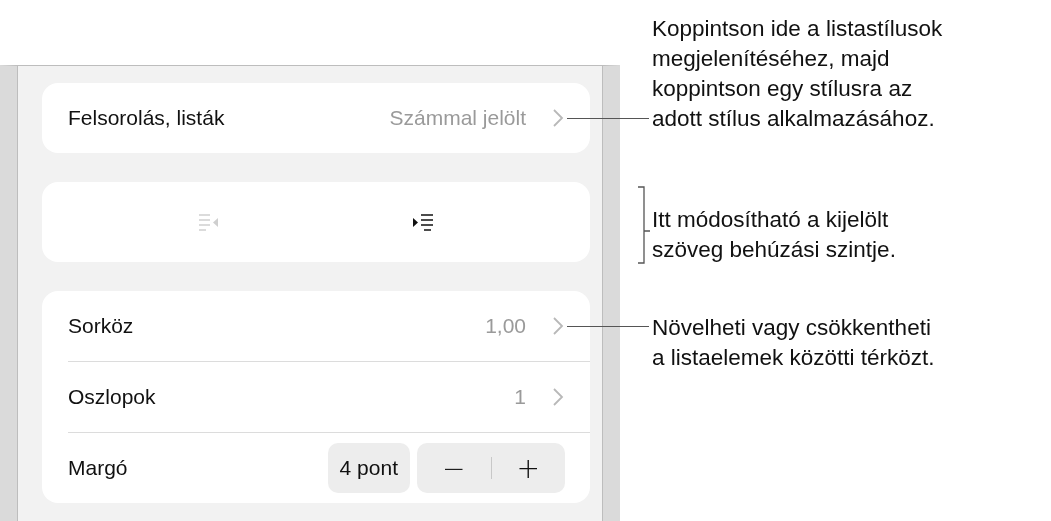 The width and height of the screenshot is (1051, 521). Describe the element at coordinates (797, 74) in the screenshot. I see `callout-text: Koppintson ide a listastílusok megjelenítéséhez, majd koppintson egy stílusra az adott stílus alkalmazásához.` at that location.